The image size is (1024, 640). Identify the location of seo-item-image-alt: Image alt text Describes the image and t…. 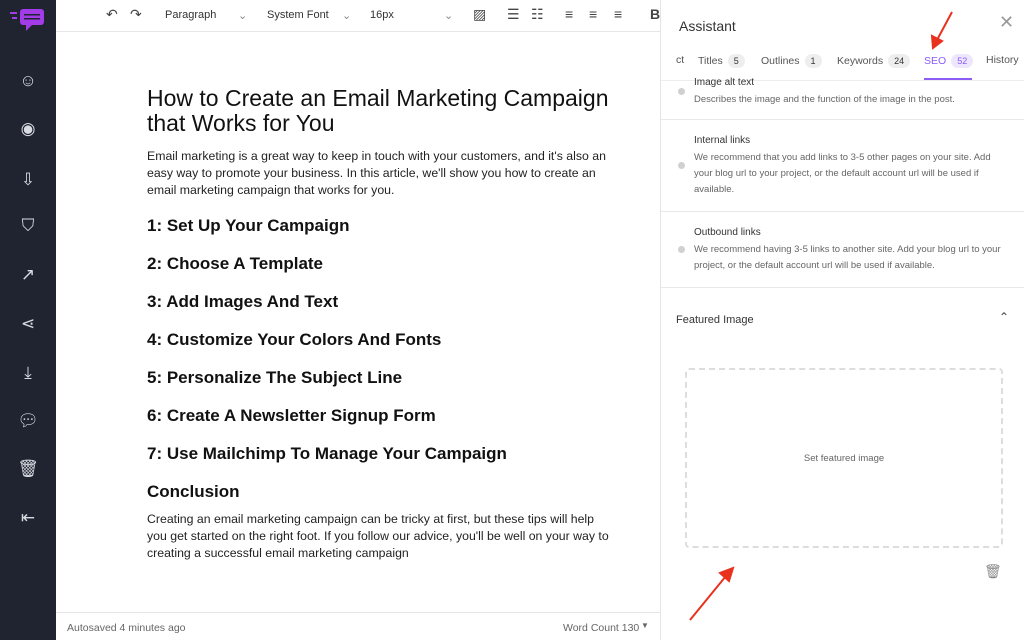
(842, 98).